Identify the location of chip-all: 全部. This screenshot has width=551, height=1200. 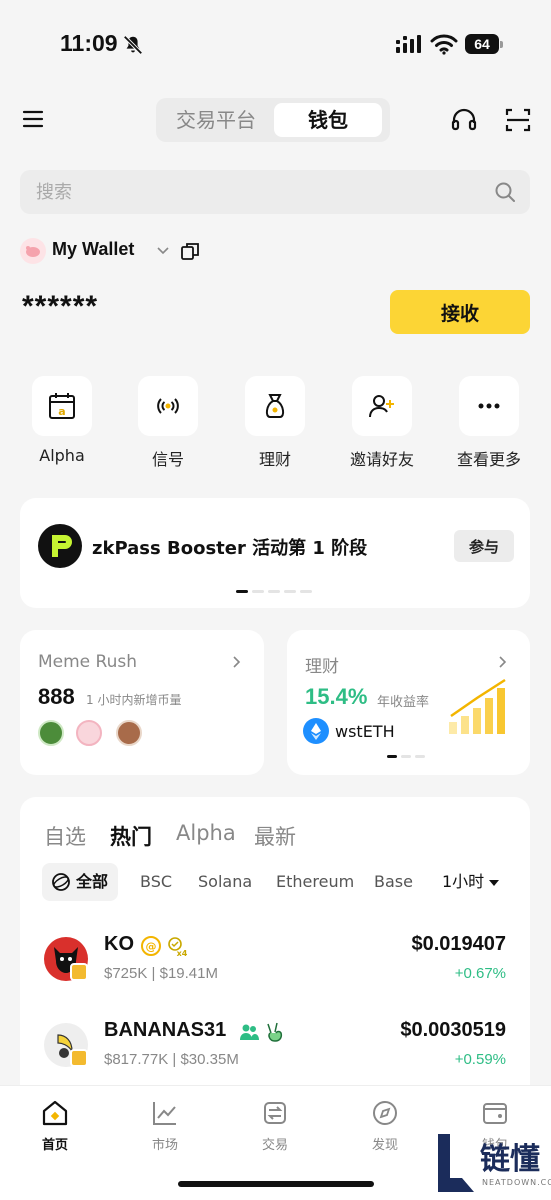
(80, 882).